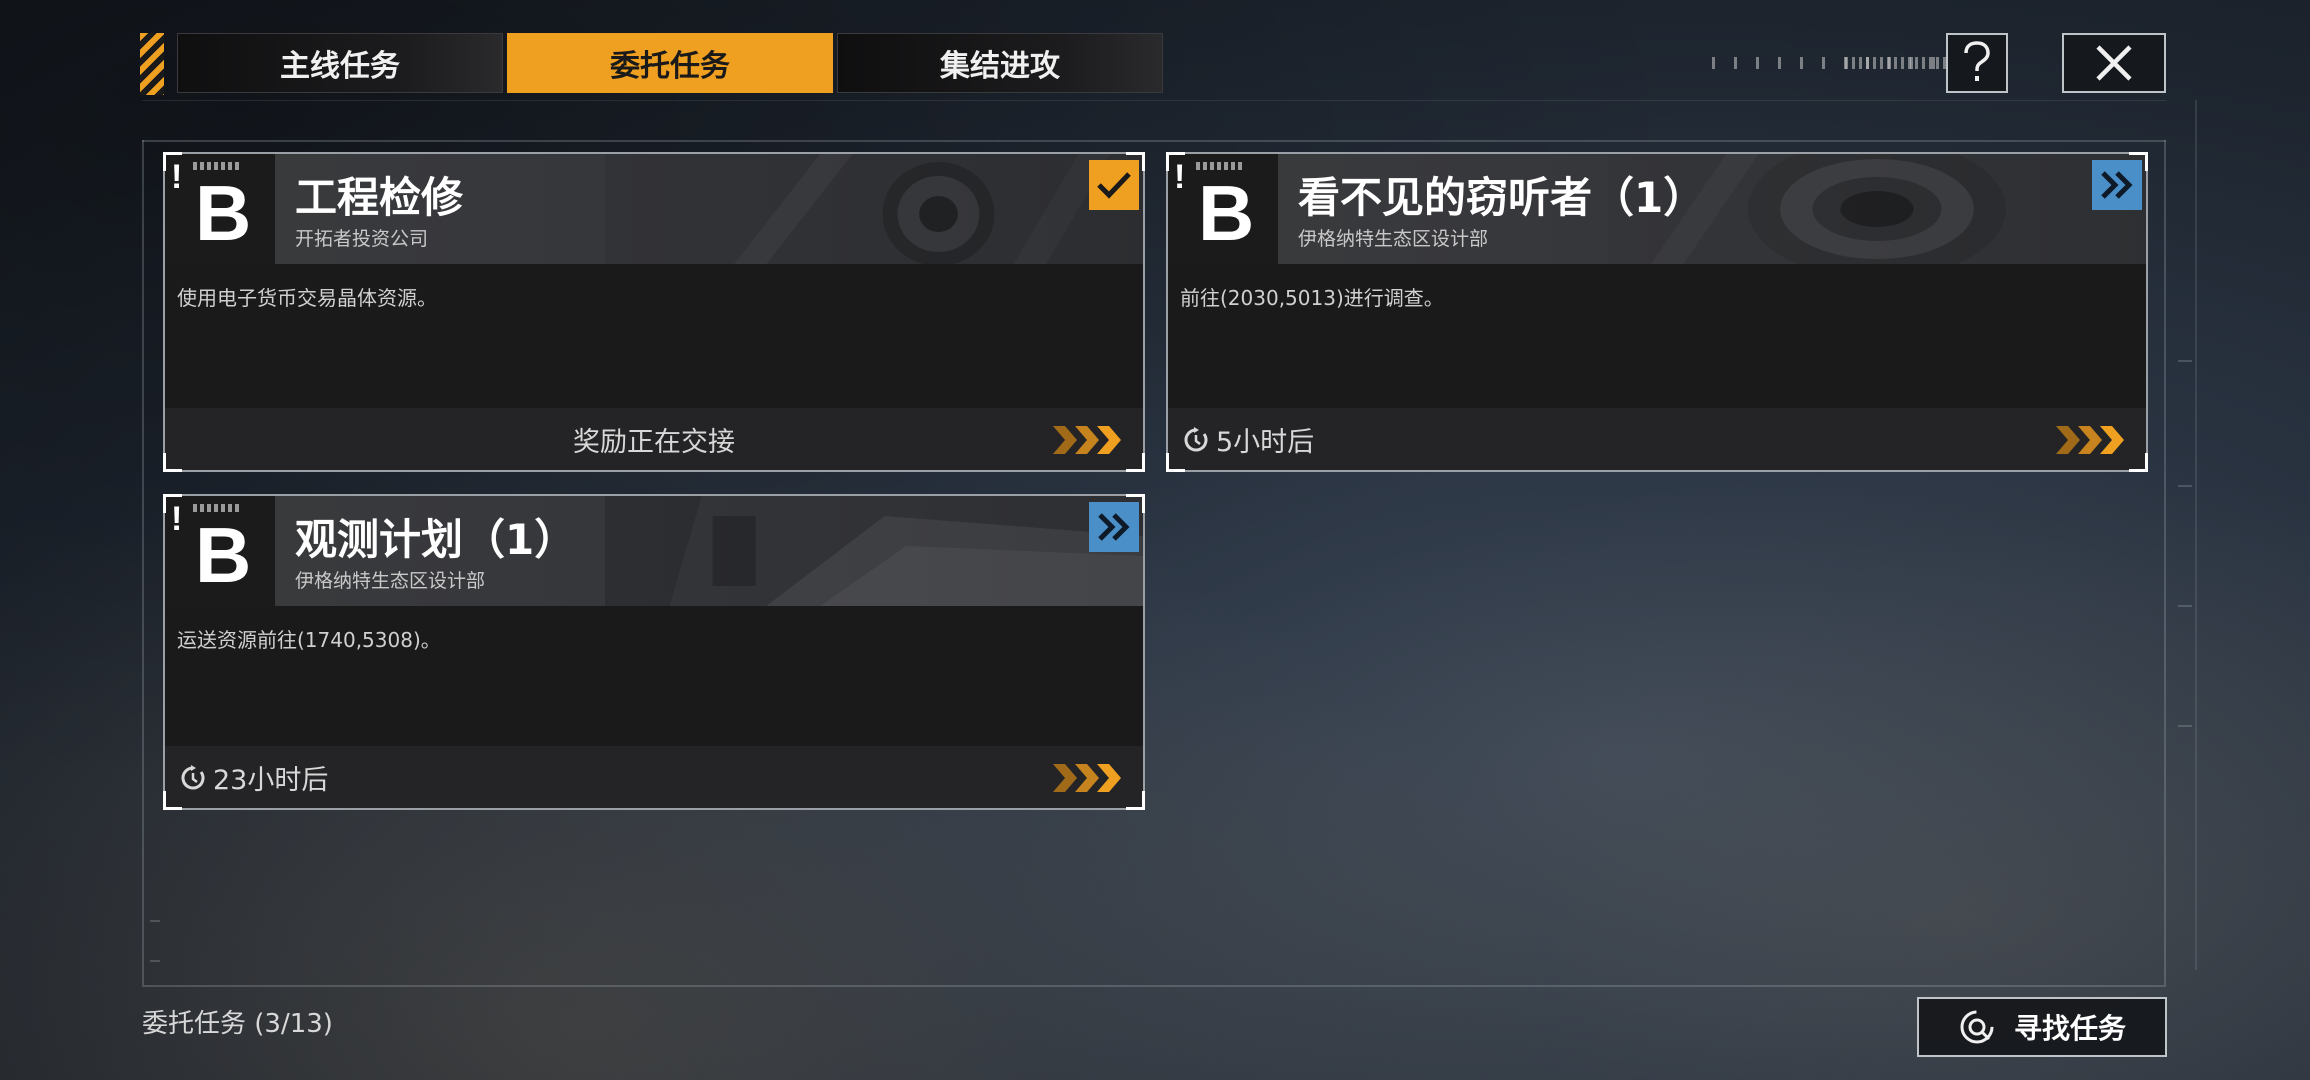 The height and width of the screenshot is (1080, 2310). What do you see at coordinates (152, 64) in the screenshot?
I see `hazard-stripe` at bounding box center [152, 64].